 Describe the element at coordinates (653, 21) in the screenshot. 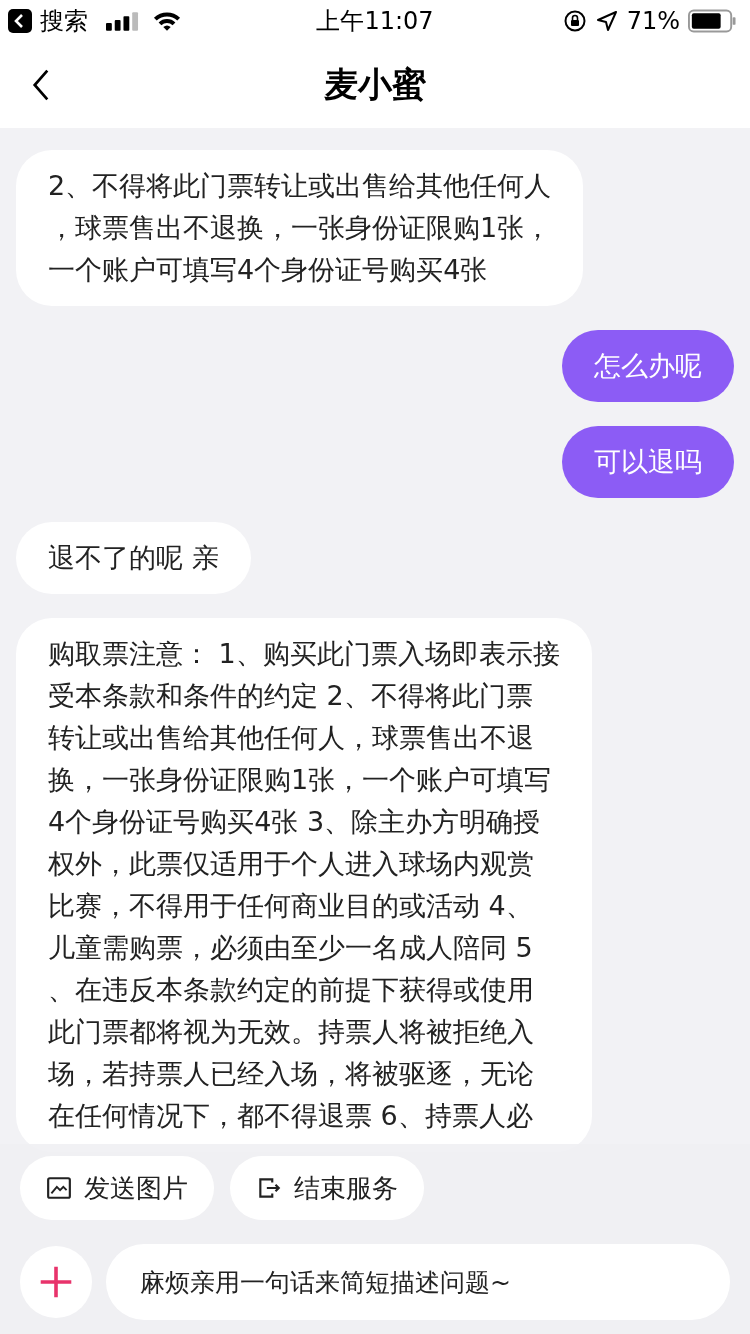

I see `battery-percent: 71%` at that location.